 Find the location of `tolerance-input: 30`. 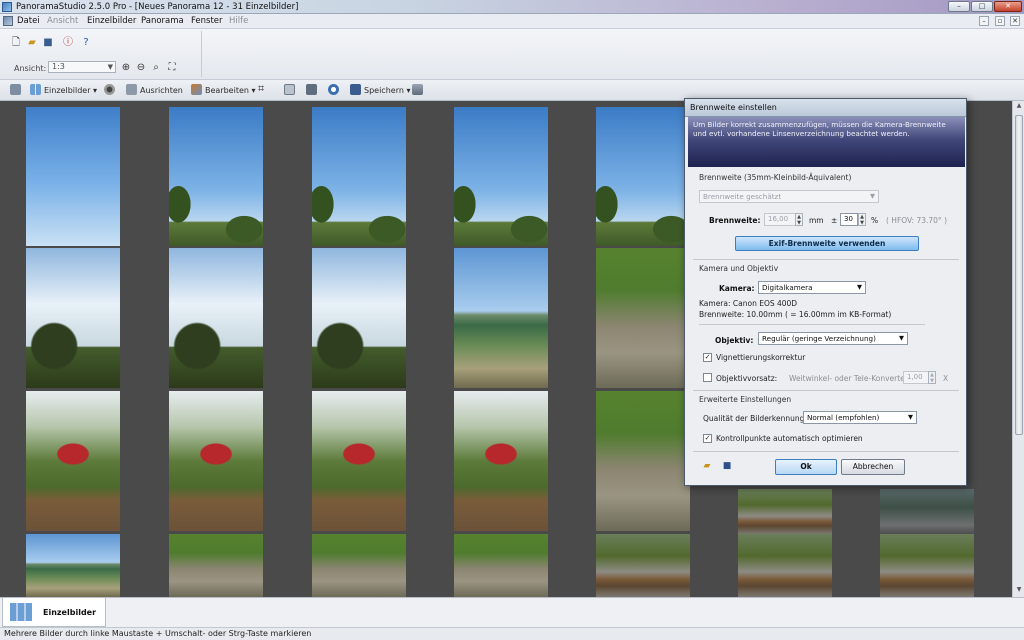

tolerance-input: 30 is located at coordinates (849, 219).